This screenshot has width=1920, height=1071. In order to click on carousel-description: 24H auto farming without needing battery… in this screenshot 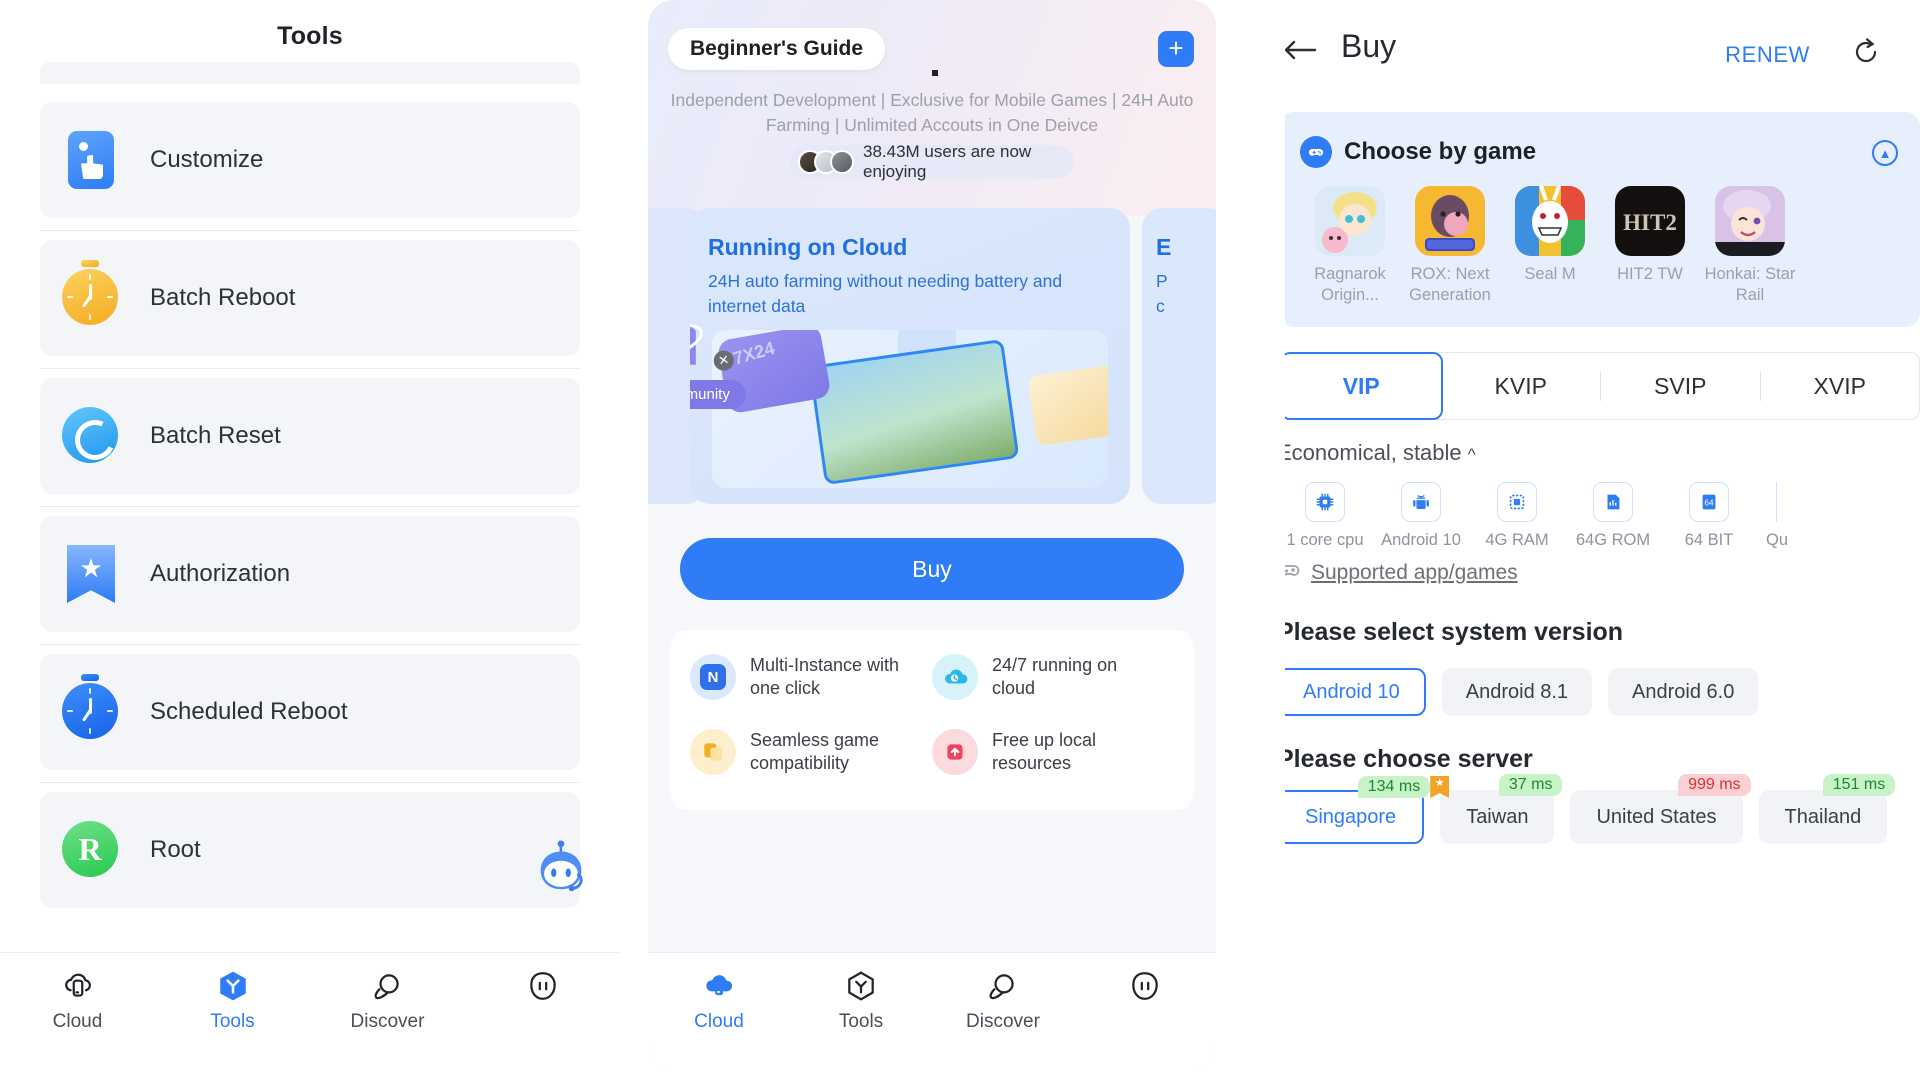, I will do `click(885, 293)`.